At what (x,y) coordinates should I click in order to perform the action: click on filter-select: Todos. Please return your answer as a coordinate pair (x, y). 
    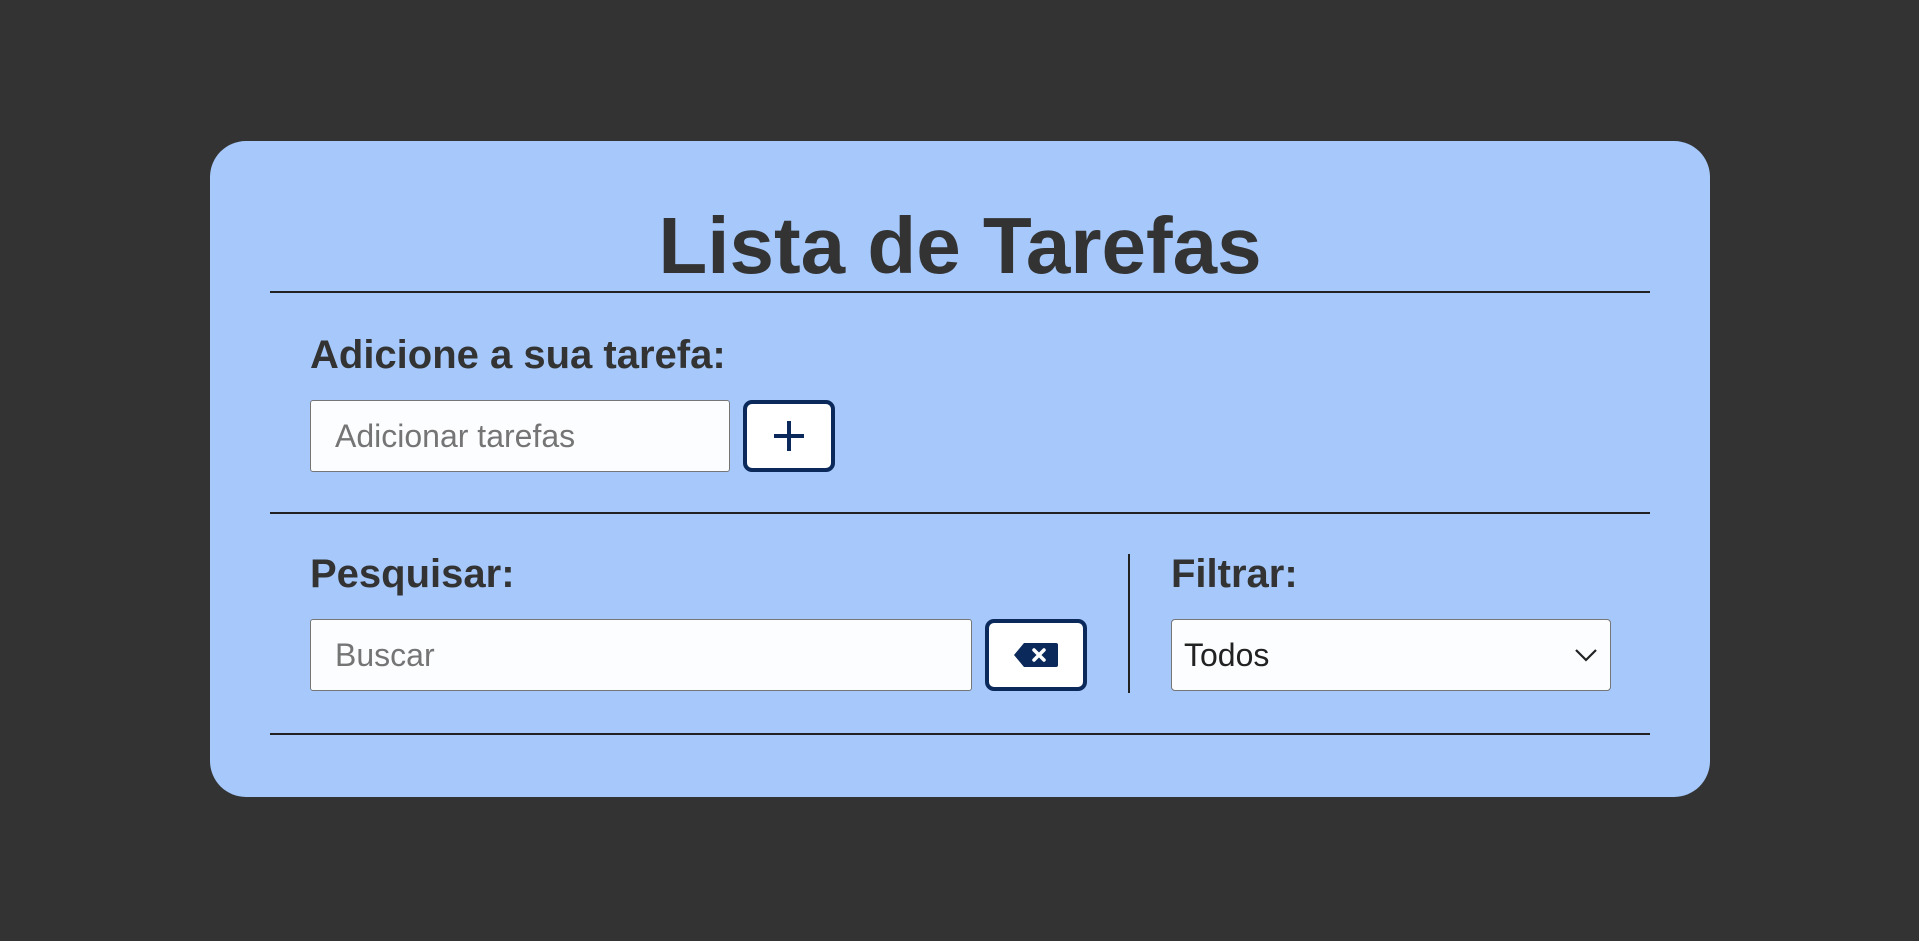
    Looking at the image, I should click on (1391, 655).